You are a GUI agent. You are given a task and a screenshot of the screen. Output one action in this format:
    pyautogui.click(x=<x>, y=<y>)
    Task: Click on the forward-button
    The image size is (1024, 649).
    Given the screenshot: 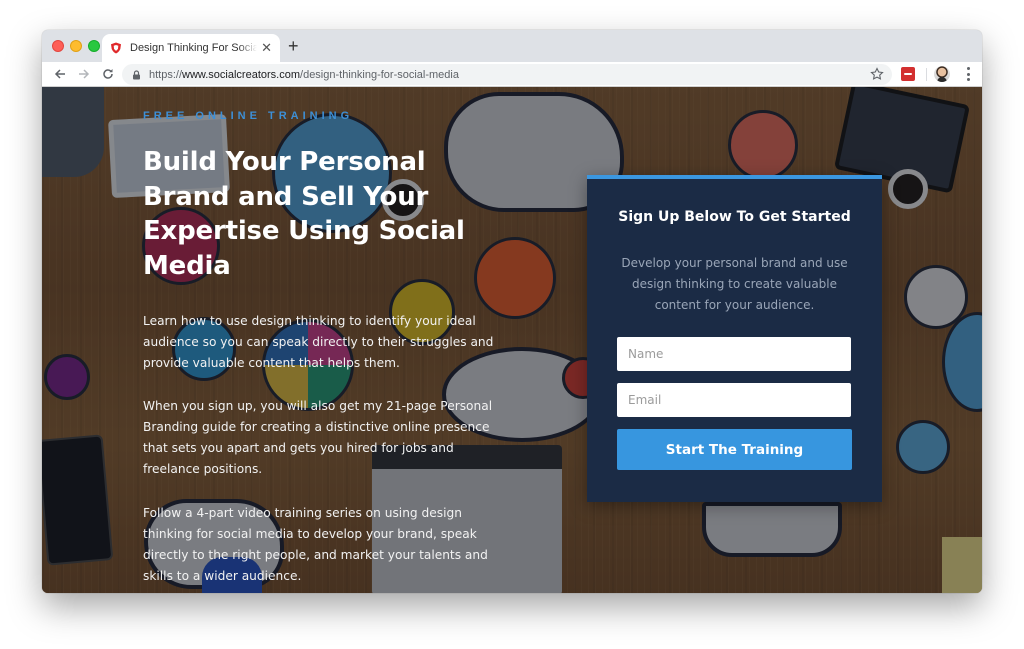 What is the action you would take?
    pyautogui.click(x=84, y=74)
    